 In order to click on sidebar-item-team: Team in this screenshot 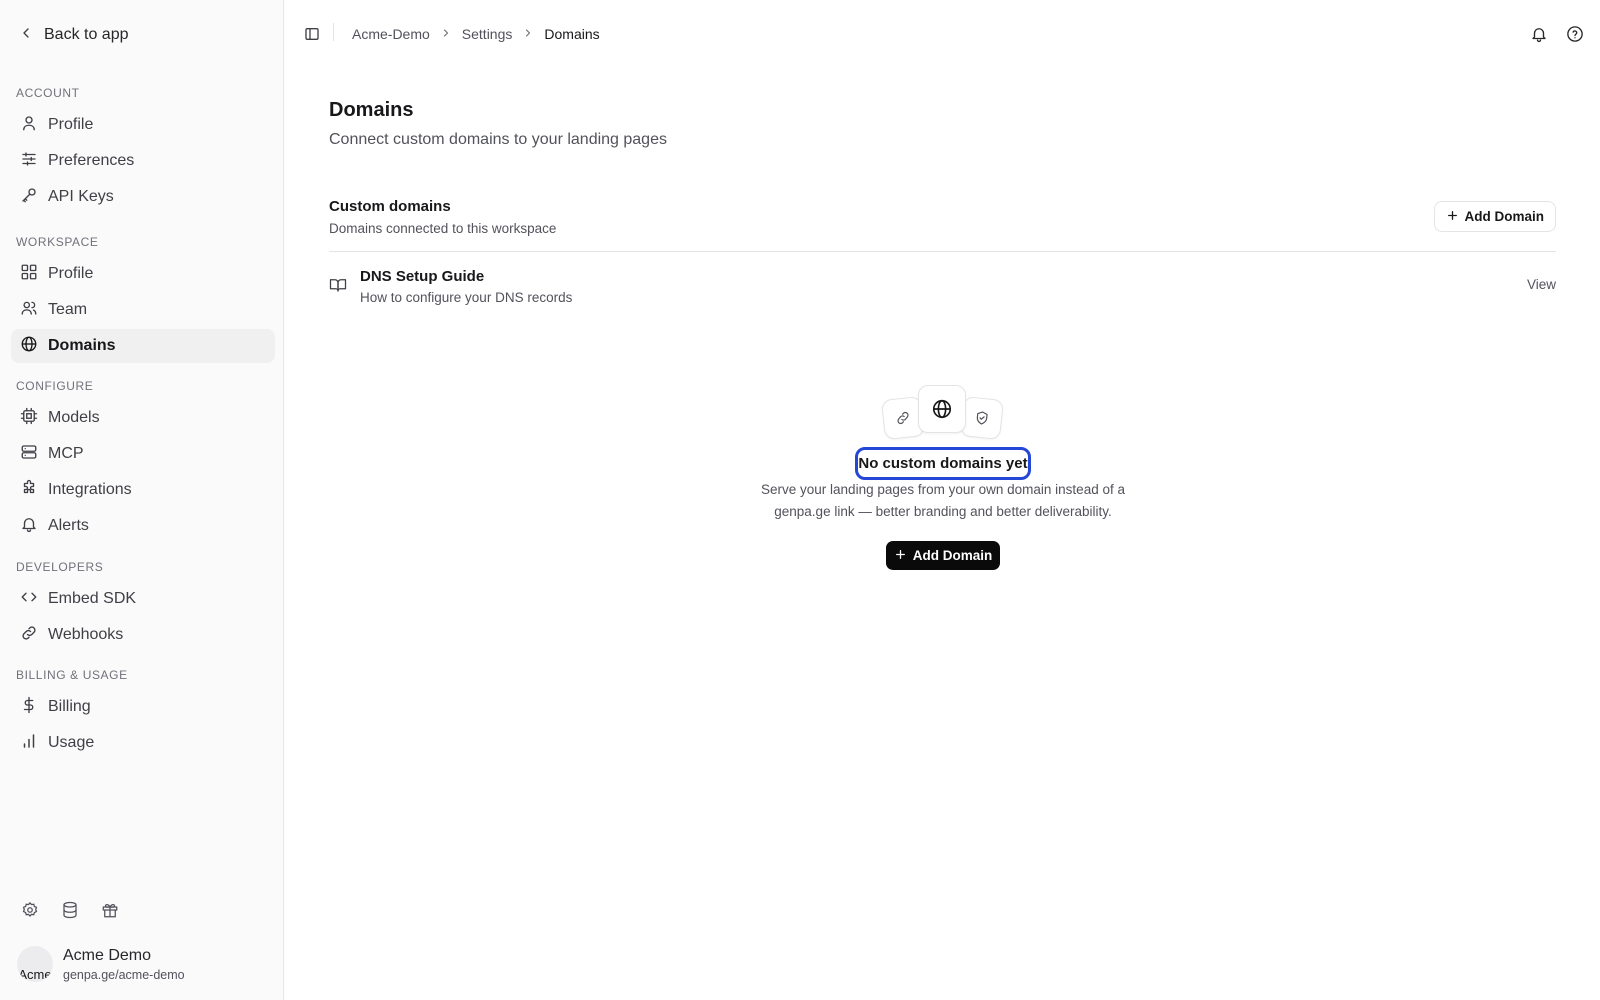, I will do `click(143, 310)`.